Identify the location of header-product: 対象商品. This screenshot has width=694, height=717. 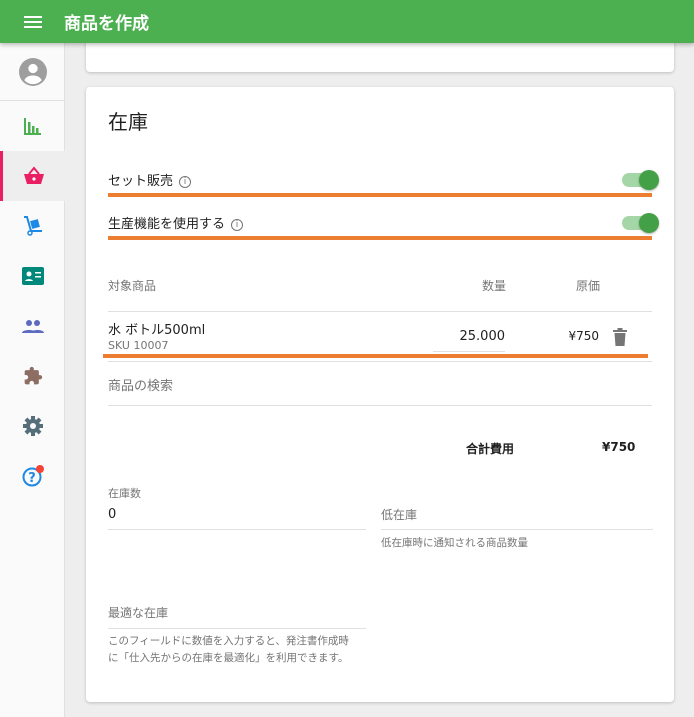
(132, 286).